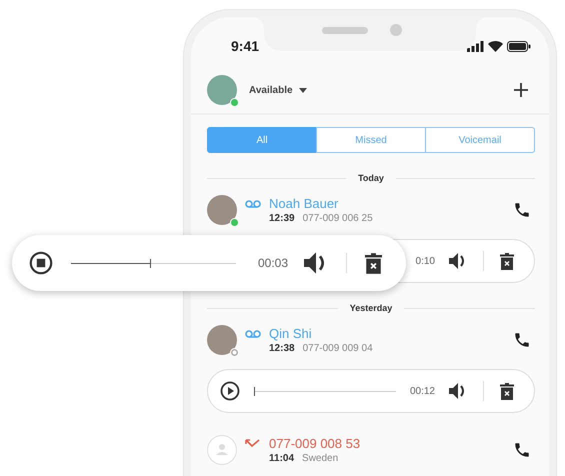  What do you see at coordinates (273, 263) in the screenshot?
I see `playback-time: 00:03` at bounding box center [273, 263].